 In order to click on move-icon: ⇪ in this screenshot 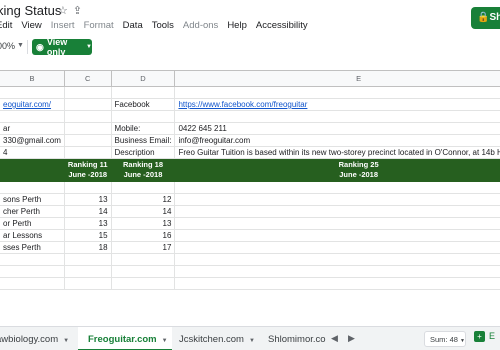, I will do `click(77, 11)`.